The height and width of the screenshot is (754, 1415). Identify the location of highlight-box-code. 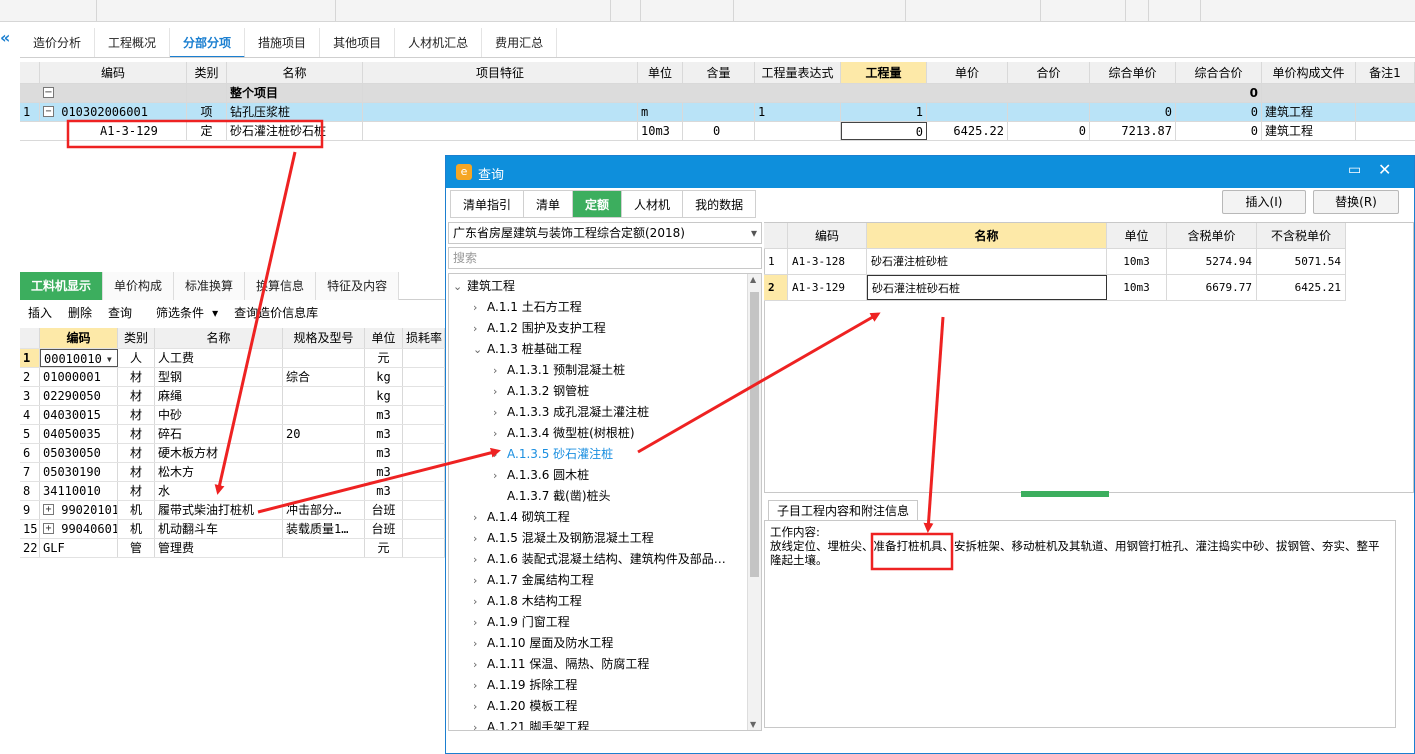
(195, 134).